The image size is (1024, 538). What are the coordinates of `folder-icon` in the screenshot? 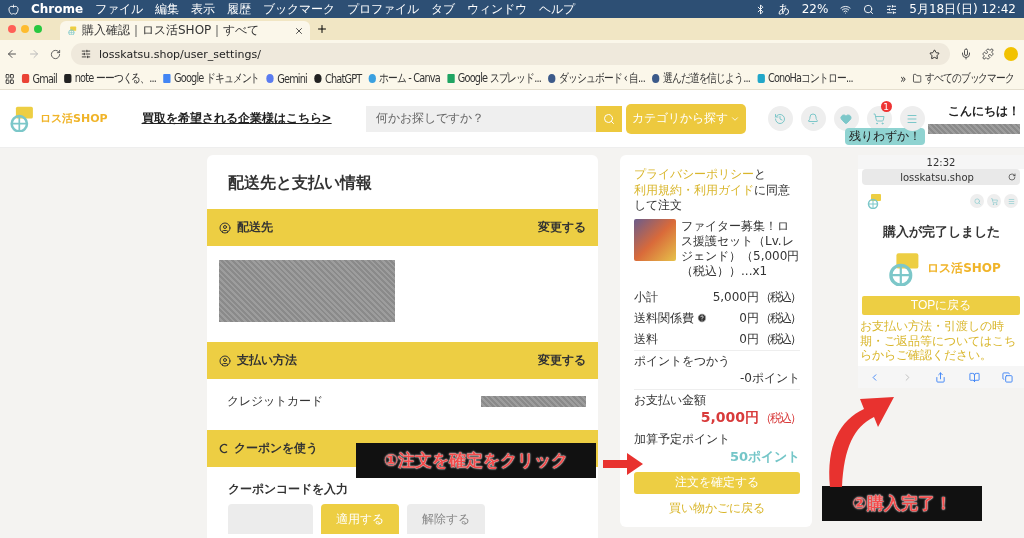 It's located at (917, 78).